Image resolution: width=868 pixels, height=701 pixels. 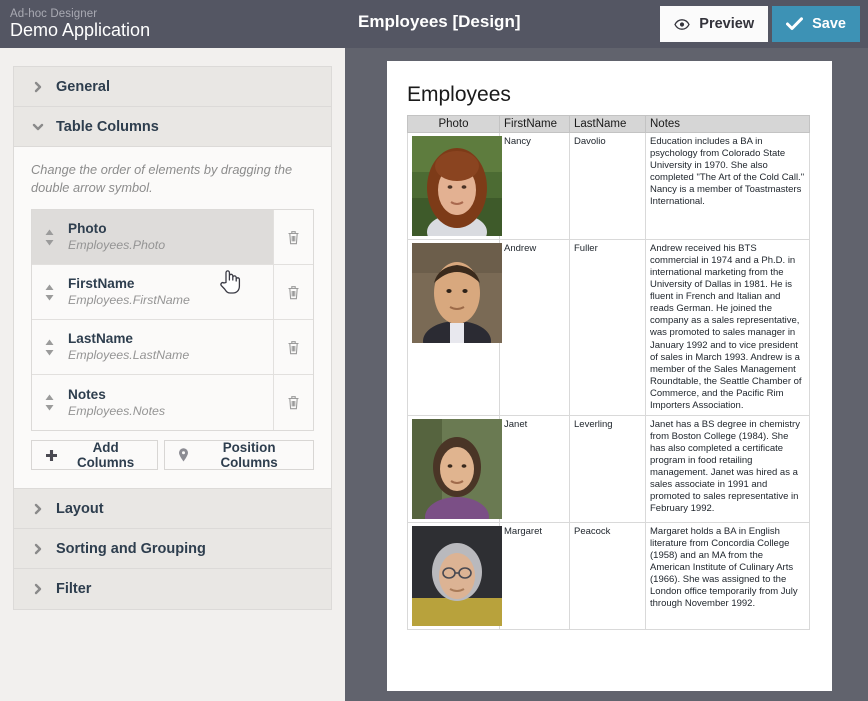 I want to click on save-button: Save, so click(x=816, y=24).